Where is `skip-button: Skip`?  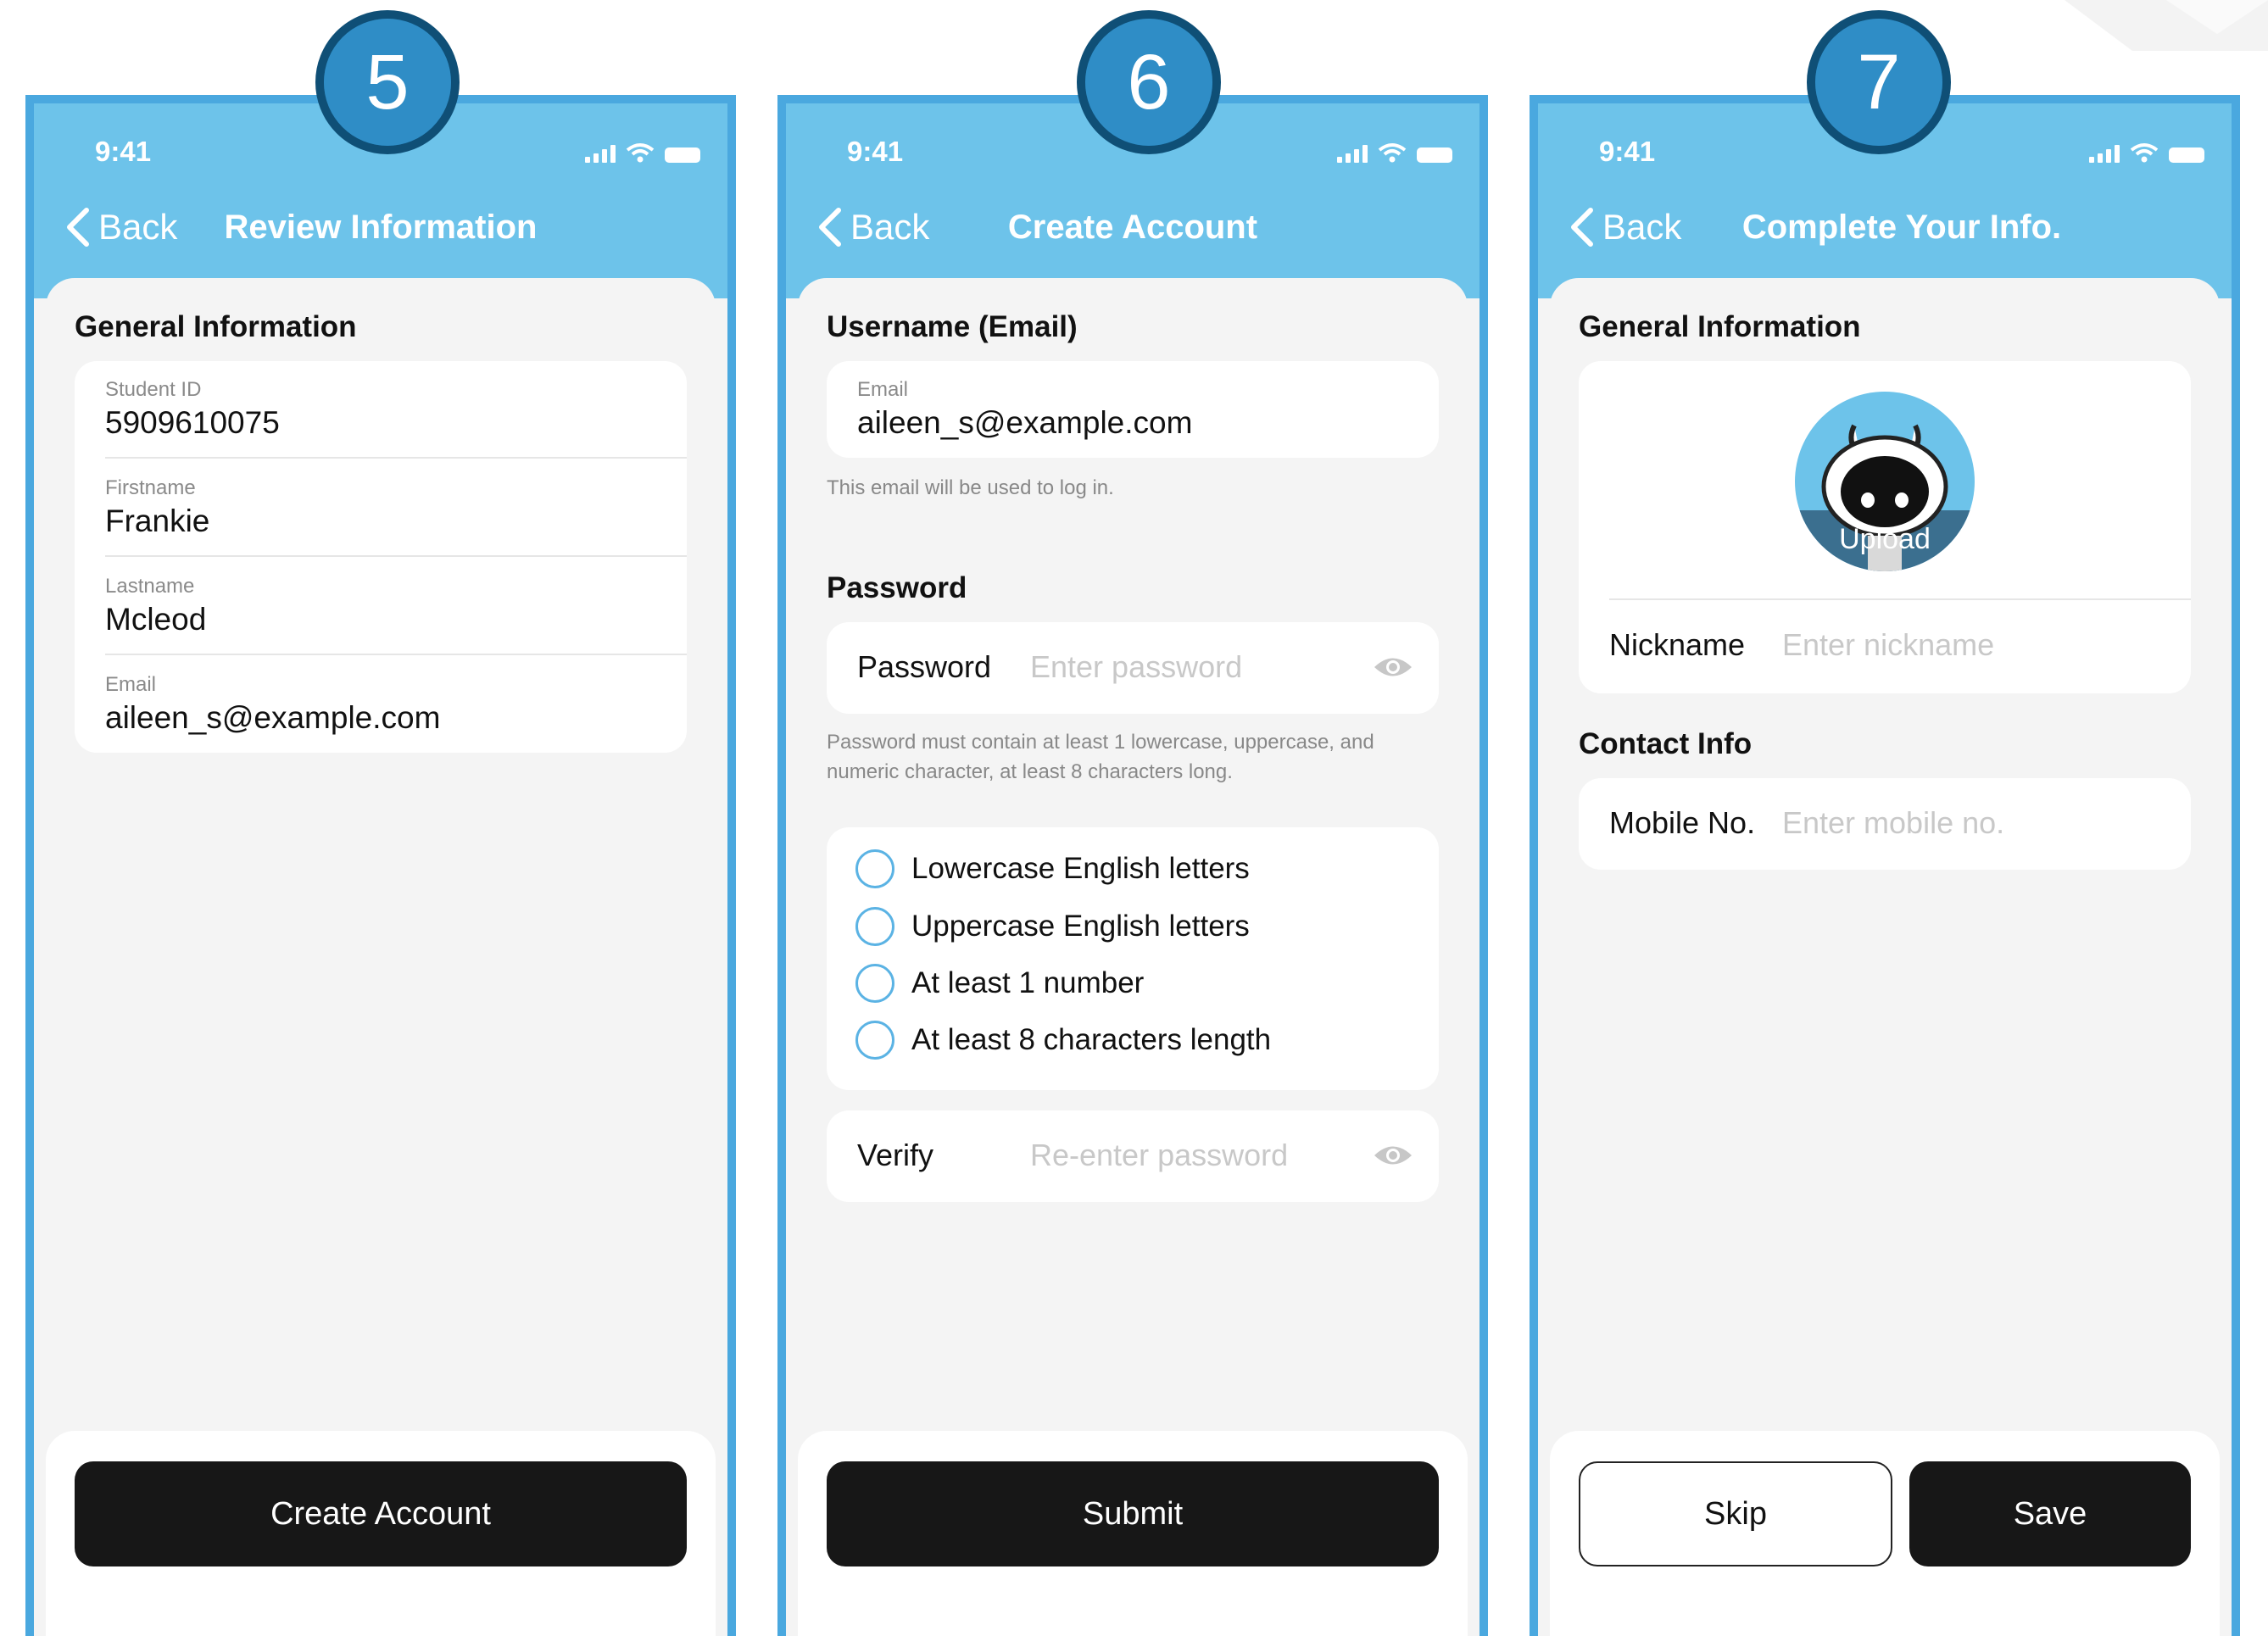 skip-button: Skip is located at coordinates (1735, 1513).